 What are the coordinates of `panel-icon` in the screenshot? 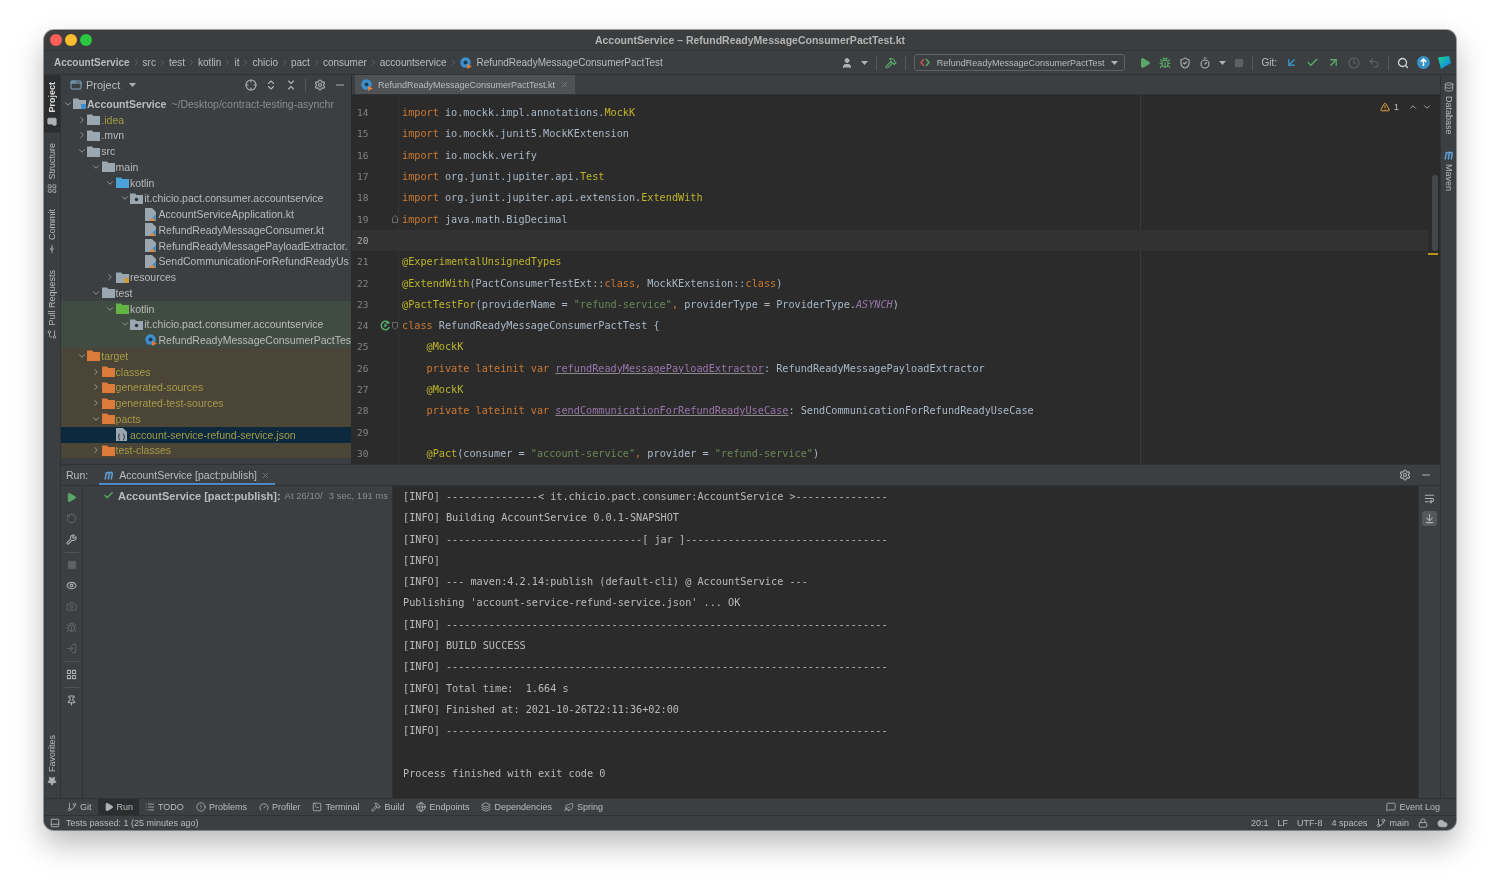 It's located at (55, 823).